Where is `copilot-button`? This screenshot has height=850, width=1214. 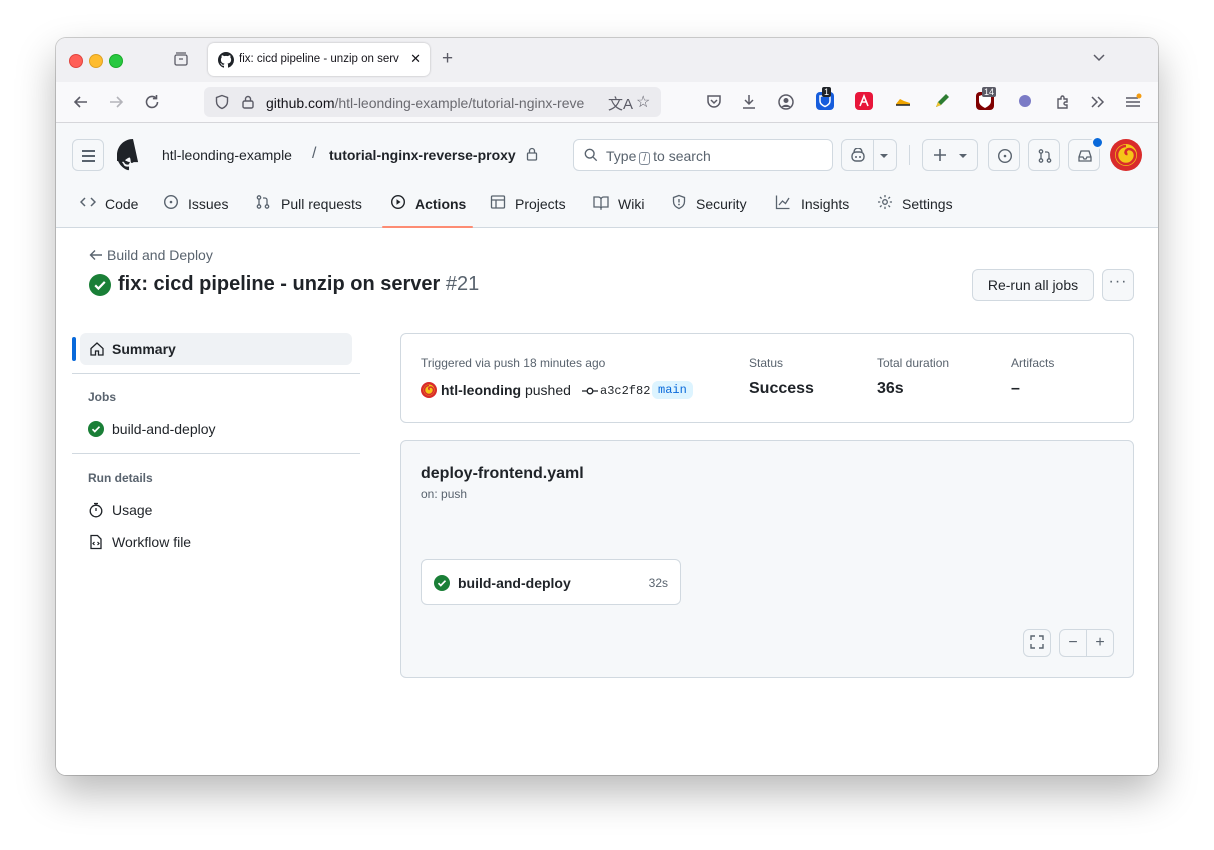
copilot-button is located at coordinates (869, 155).